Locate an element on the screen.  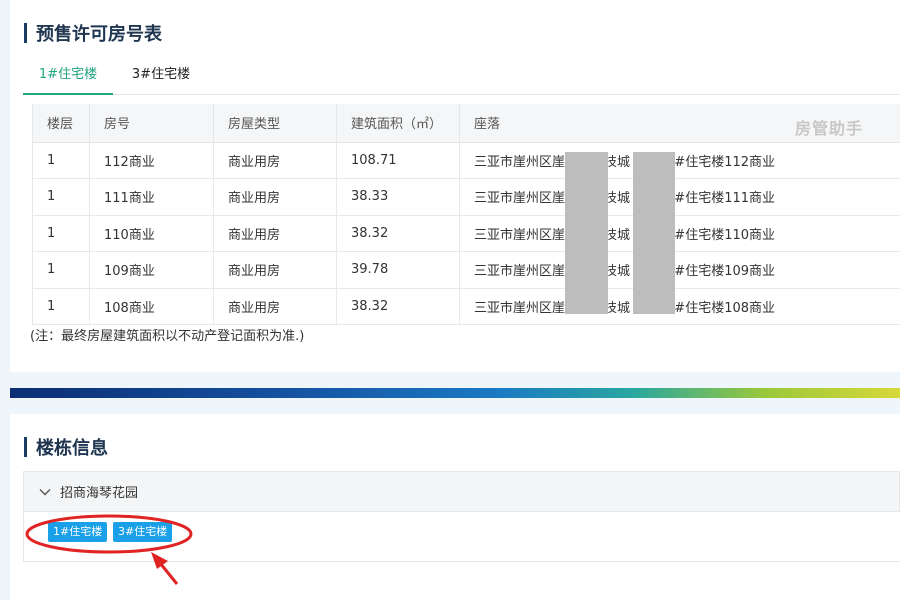
cell-location: 三亚市崖州区崖 技城 1#住宅楼112商业 is located at coordinates (679, 160).